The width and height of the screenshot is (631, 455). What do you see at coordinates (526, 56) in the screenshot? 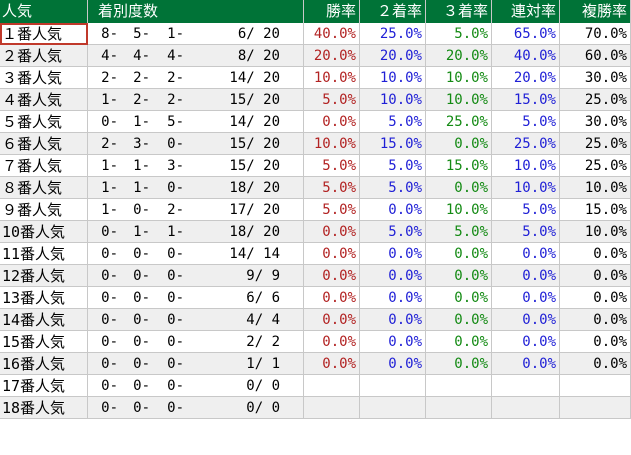
I see `rentai-rate-cell: 40.0%` at bounding box center [526, 56].